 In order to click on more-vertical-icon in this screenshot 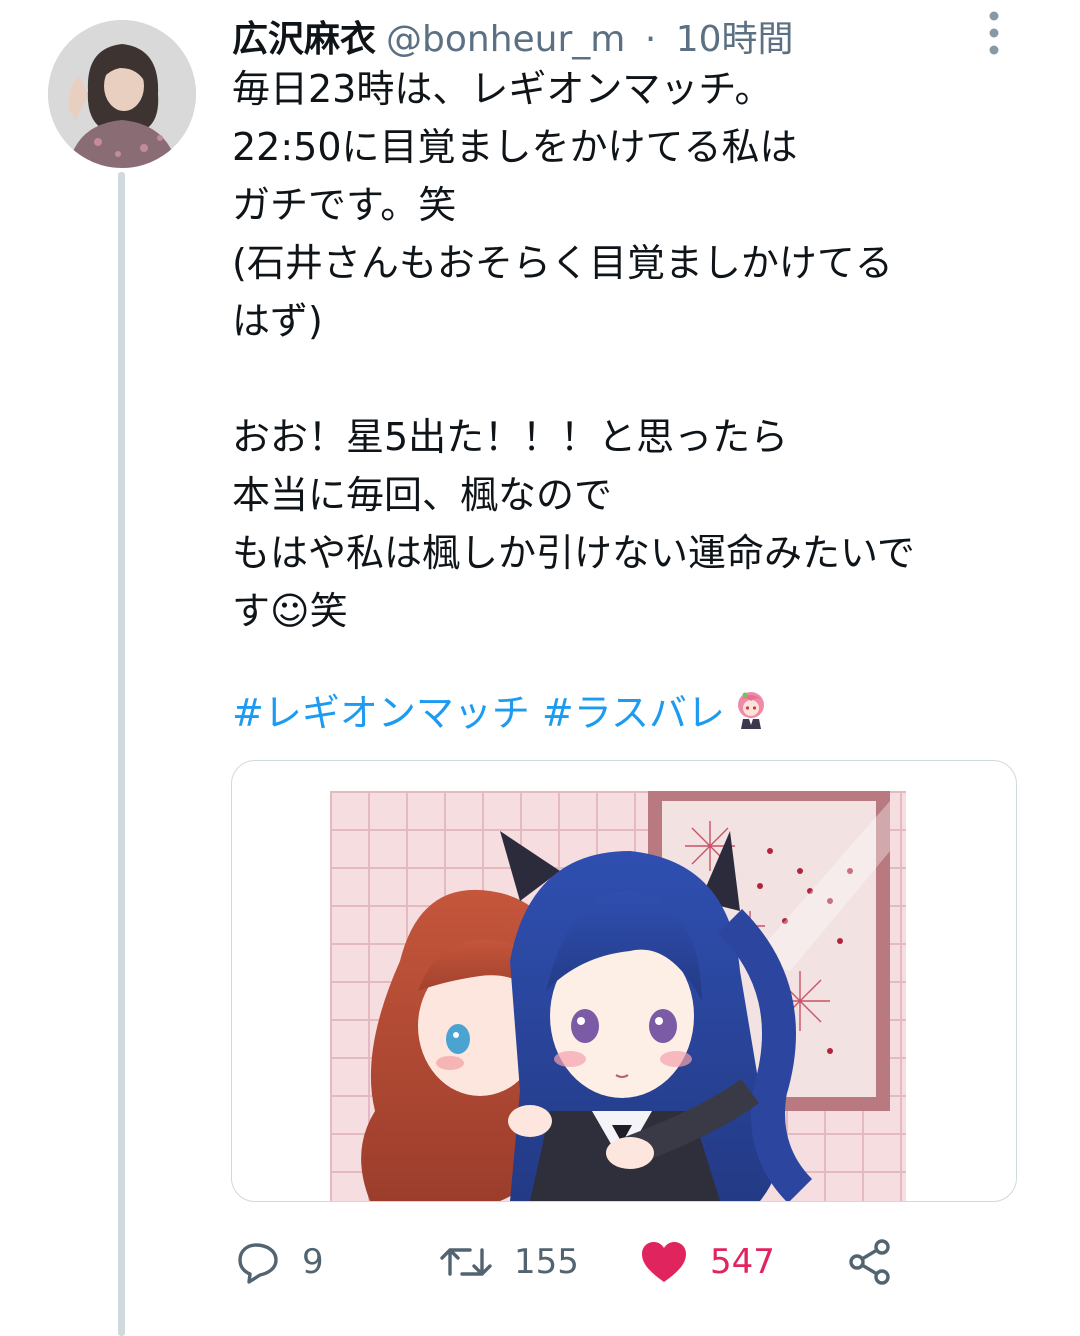, I will do `click(994, 33)`.